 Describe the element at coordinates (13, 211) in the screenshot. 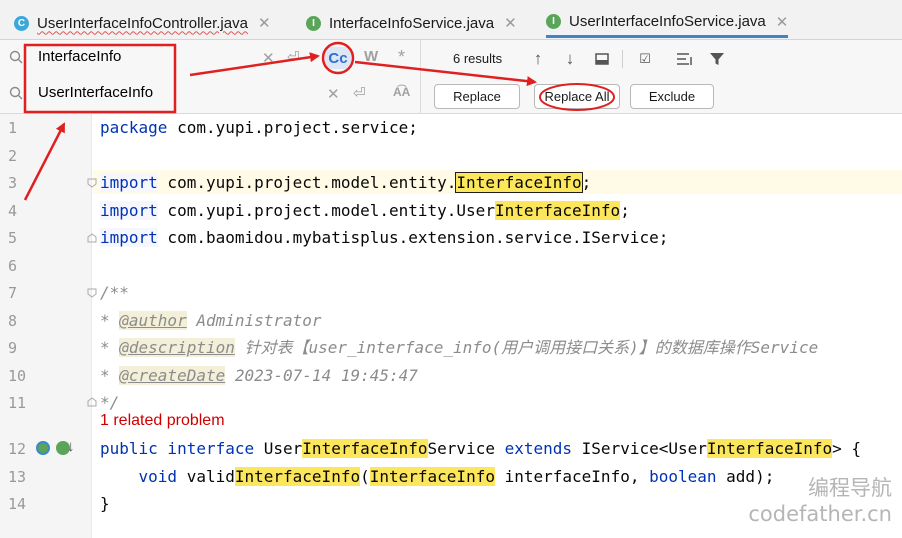

I see `line-number: 4` at that location.